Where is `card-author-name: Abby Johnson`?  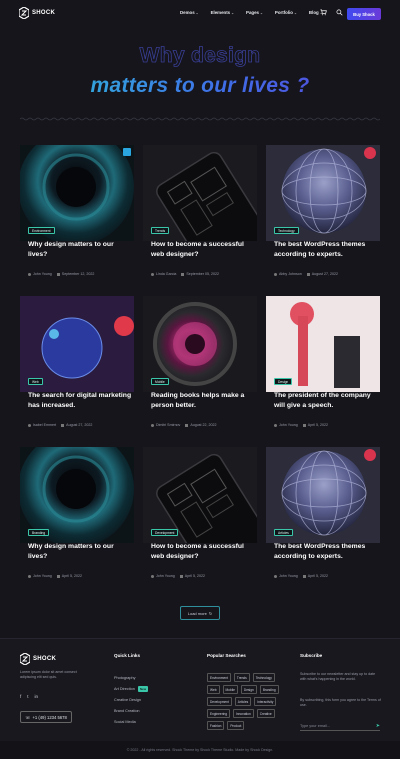
card-author-name: Abby Johnson is located at coordinates (290, 274).